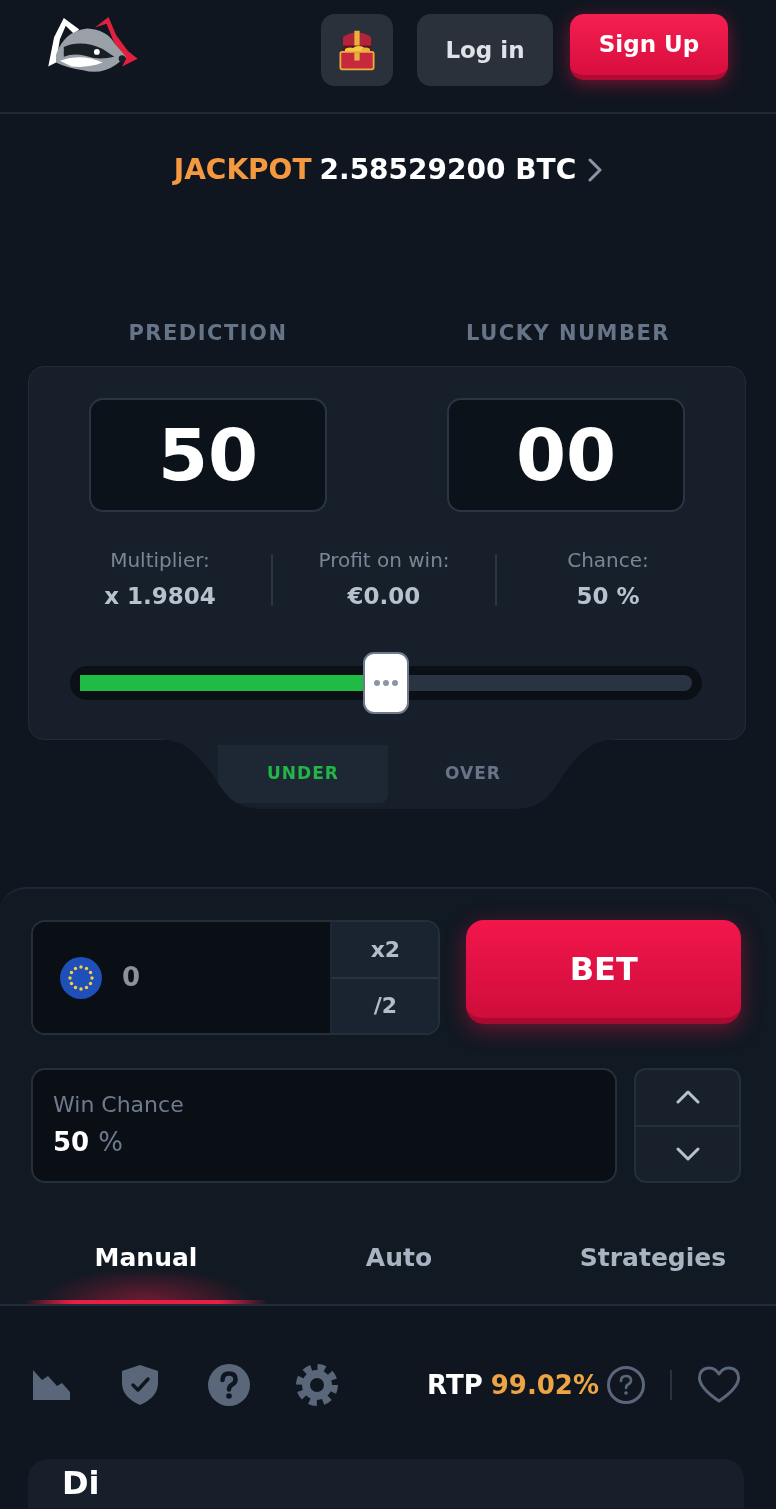 The width and height of the screenshot is (776, 1509). Describe the element at coordinates (603, 972) in the screenshot. I see `bet-button: BET` at that location.